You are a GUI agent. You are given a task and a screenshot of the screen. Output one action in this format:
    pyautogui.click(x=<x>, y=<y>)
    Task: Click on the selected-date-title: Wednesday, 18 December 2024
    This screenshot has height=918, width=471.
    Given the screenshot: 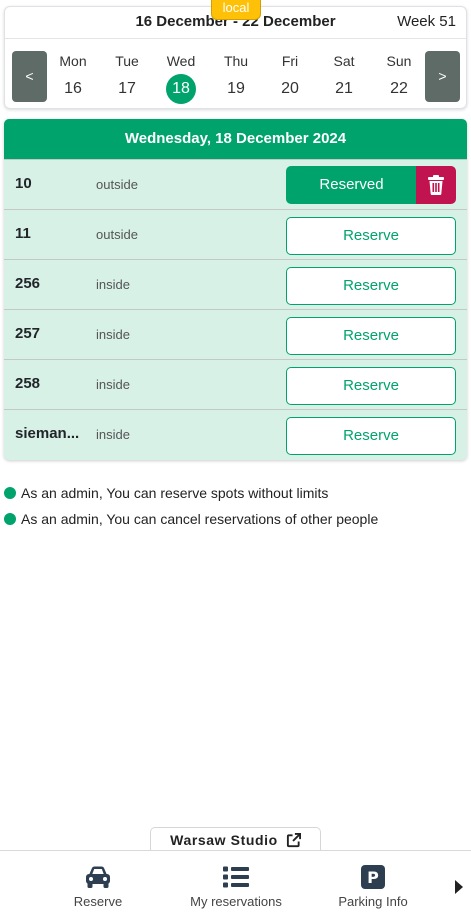 What is the action you would take?
    pyautogui.click(x=235, y=139)
    